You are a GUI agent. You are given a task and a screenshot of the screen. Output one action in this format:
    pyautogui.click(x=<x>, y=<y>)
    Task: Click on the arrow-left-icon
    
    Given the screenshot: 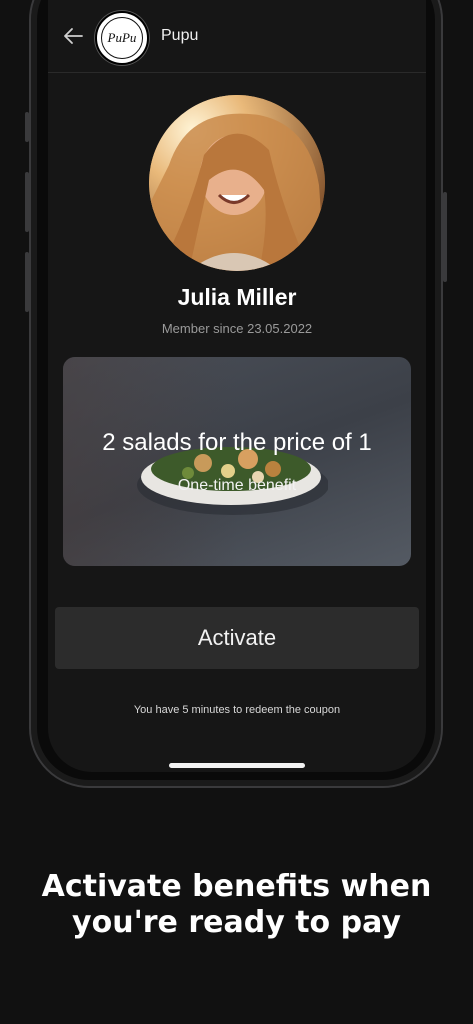 What is the action you would take?
    pyautogui.click(x=73, y=36)
    